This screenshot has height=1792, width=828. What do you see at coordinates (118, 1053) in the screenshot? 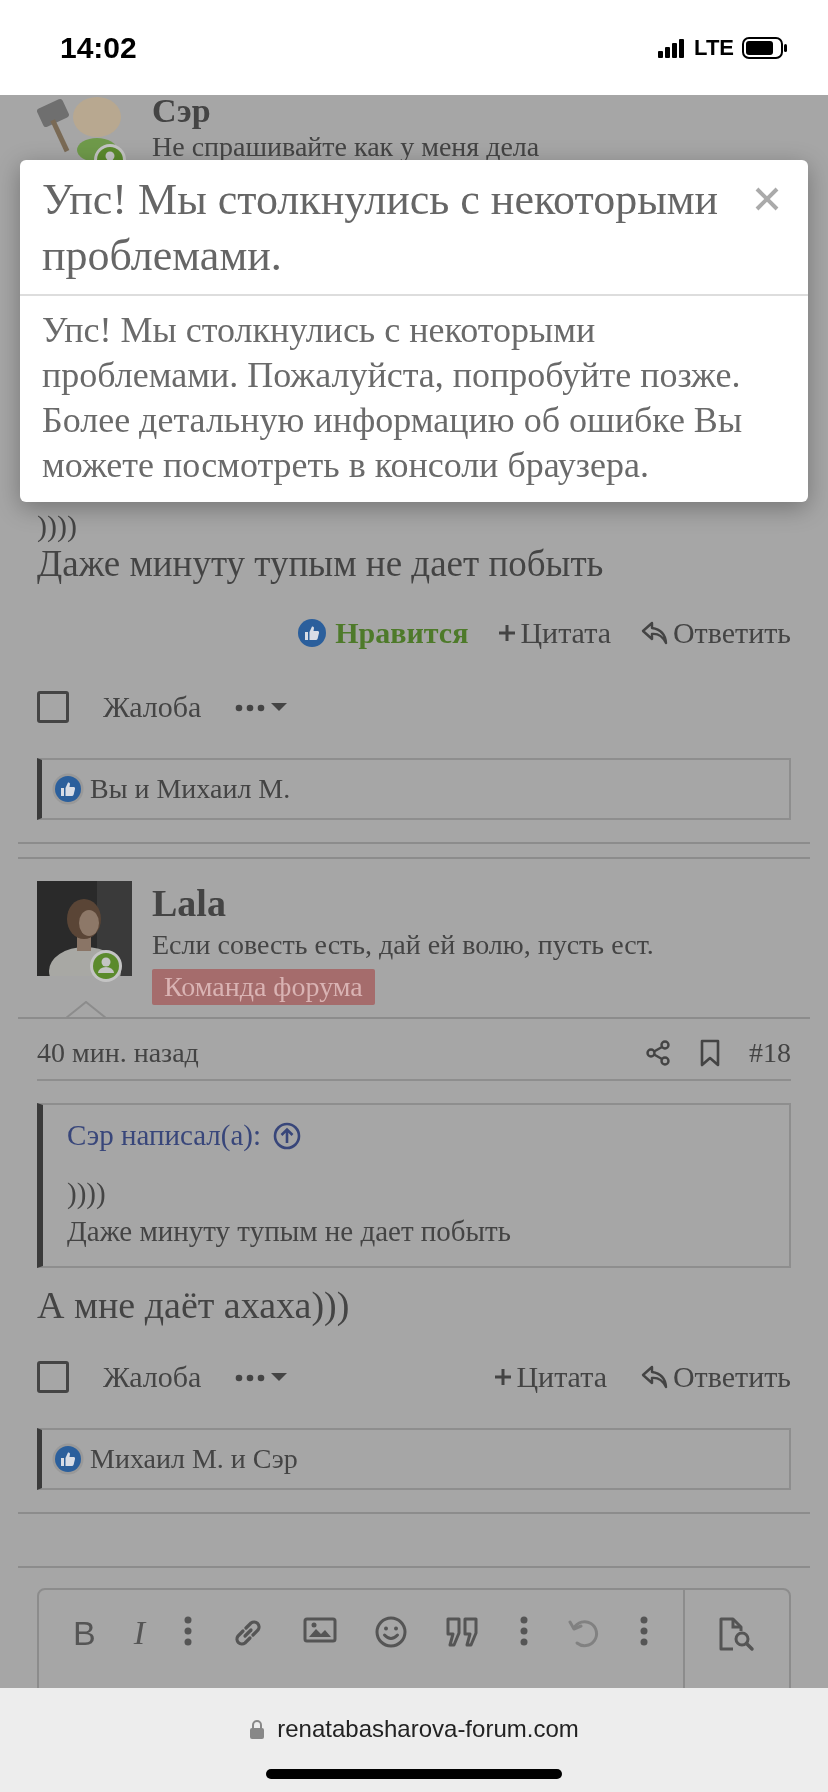
I see `post-time: 40 мин. назад` at bounding box center [118, 1053].